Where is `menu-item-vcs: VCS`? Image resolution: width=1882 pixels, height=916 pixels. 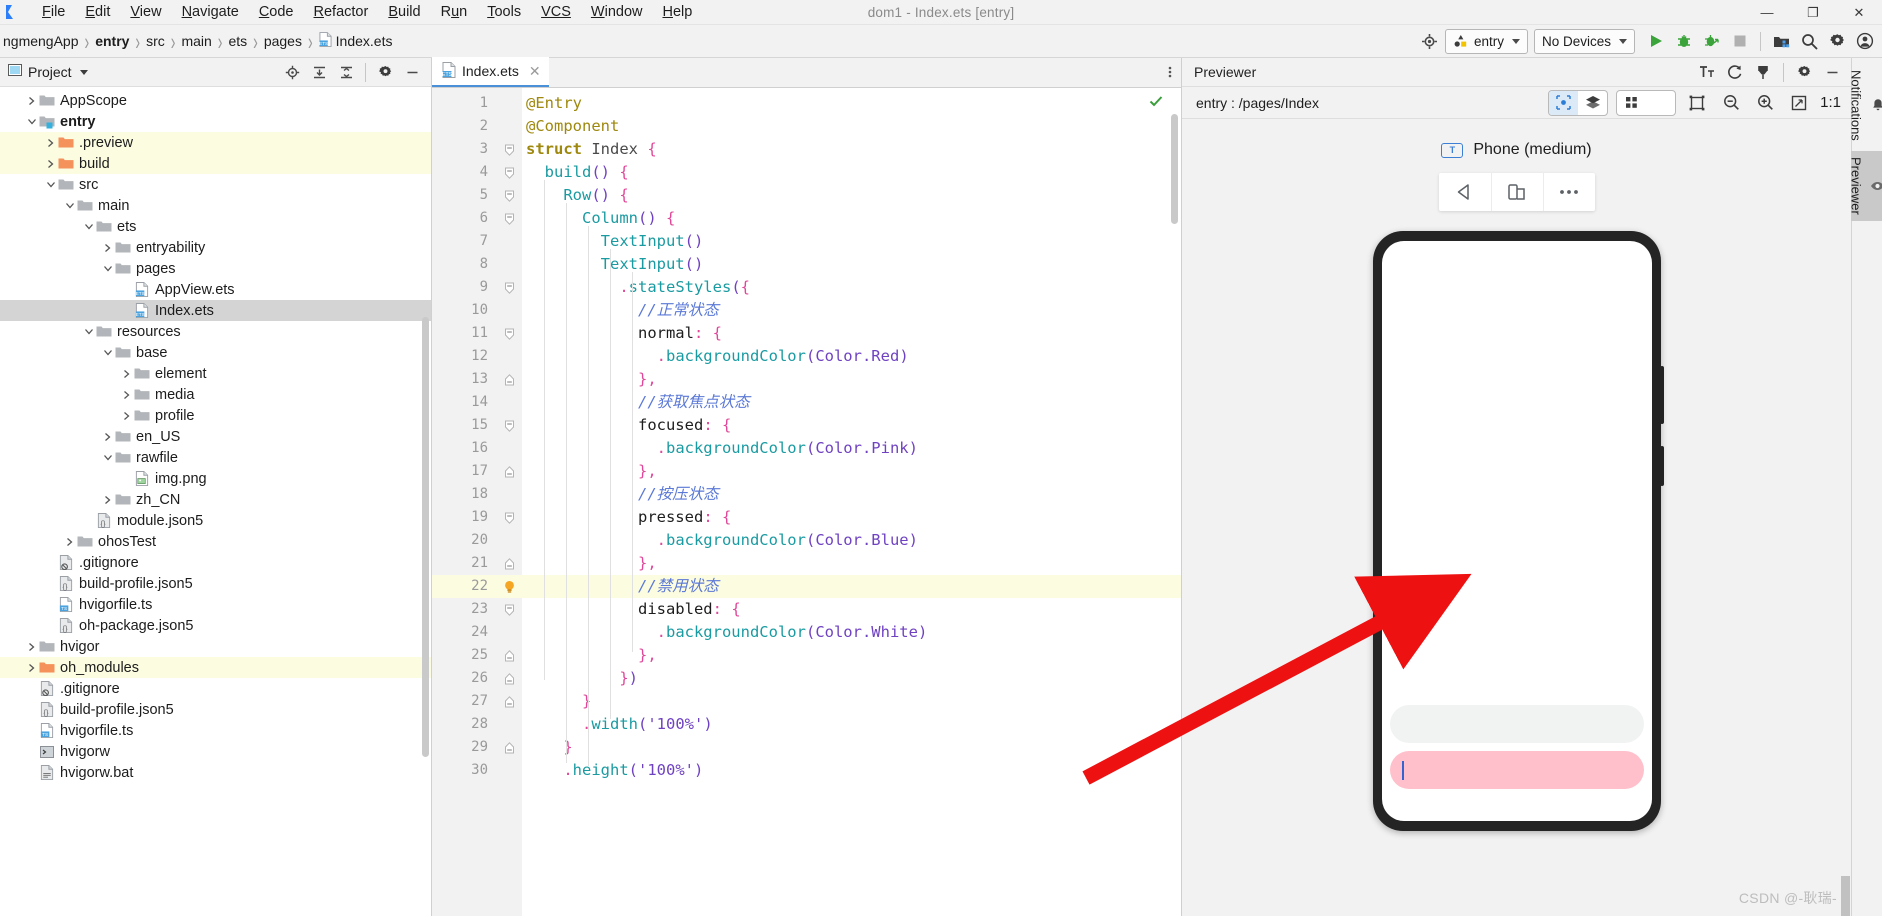
menu-item-vcs: VCS is located at coordinates (556, 12).